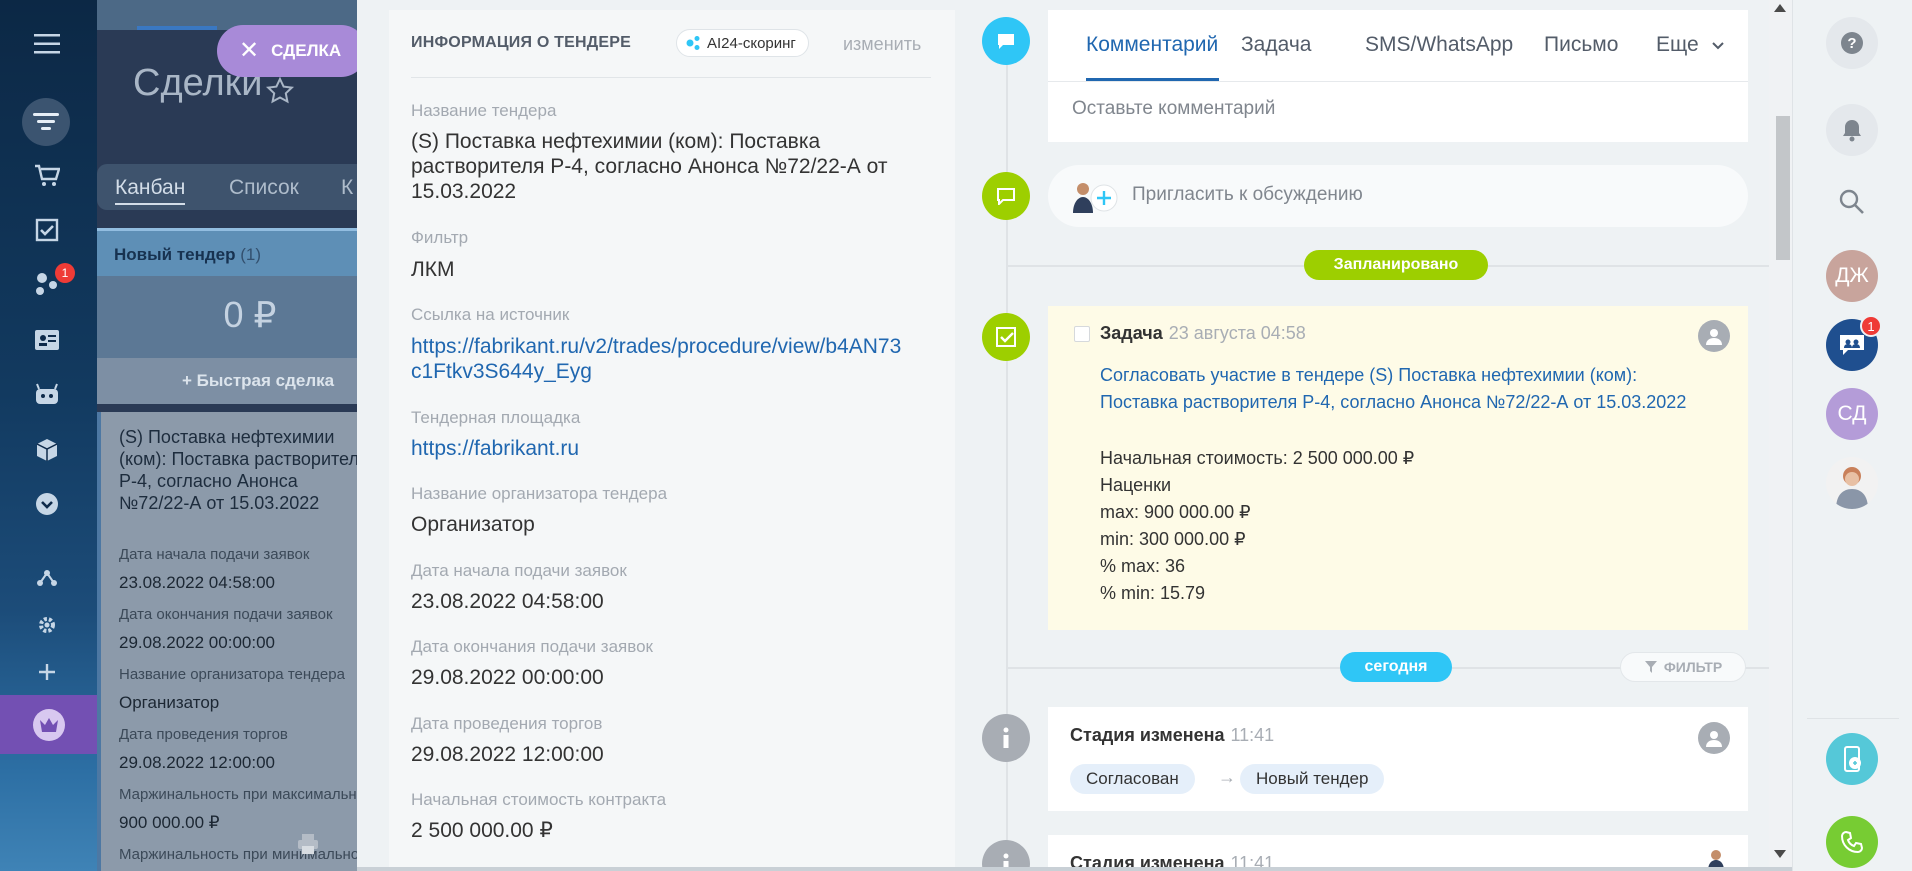 The height and width of the screenshot is (871, 1912). I want to click on avatar-initials: ДЖ, so click(1852, 275).